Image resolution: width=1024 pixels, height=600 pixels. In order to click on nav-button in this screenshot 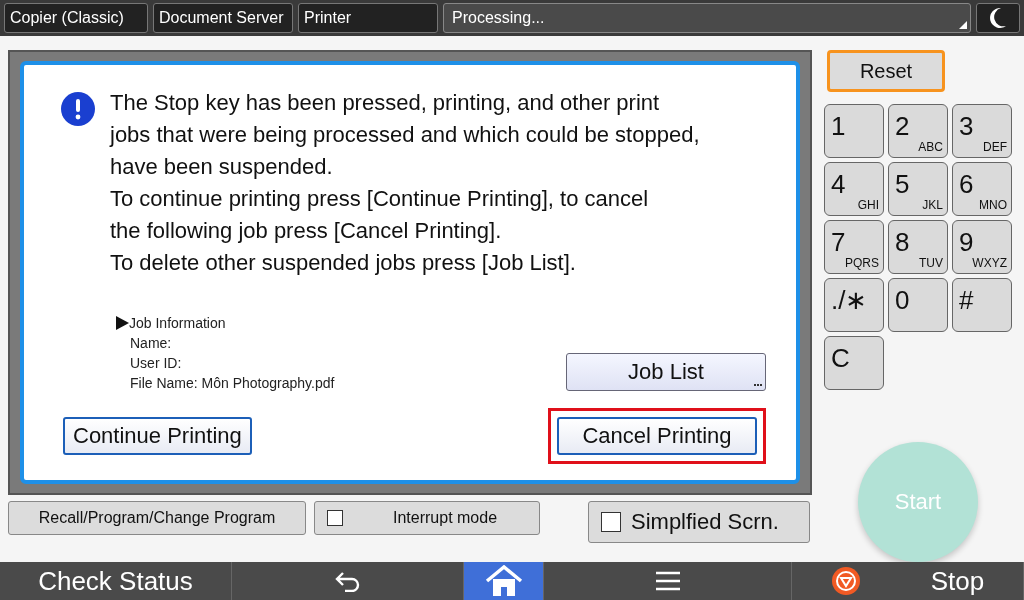, I will do `click(504, 581)`.